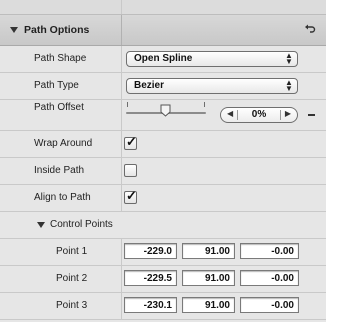 The image size is (338, 322). I want to click on slider-tick-min, so click(127, 104).